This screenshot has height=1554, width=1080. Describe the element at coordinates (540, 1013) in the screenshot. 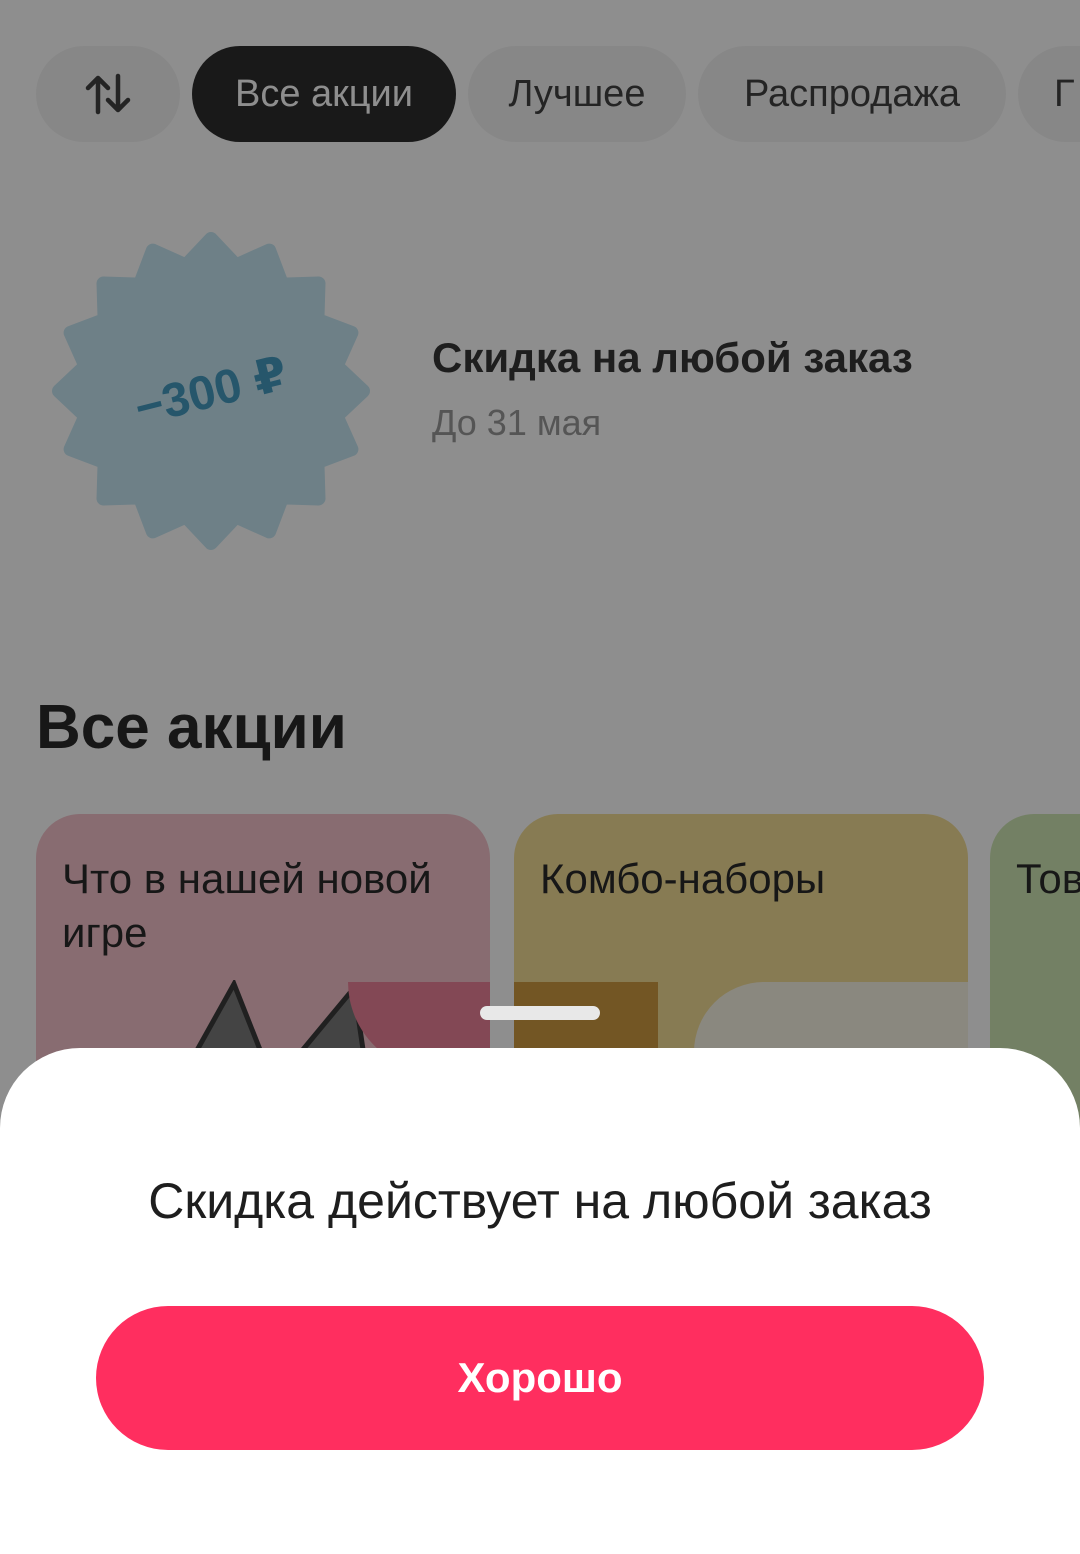

I see `sheet-drag-handle` at that location.